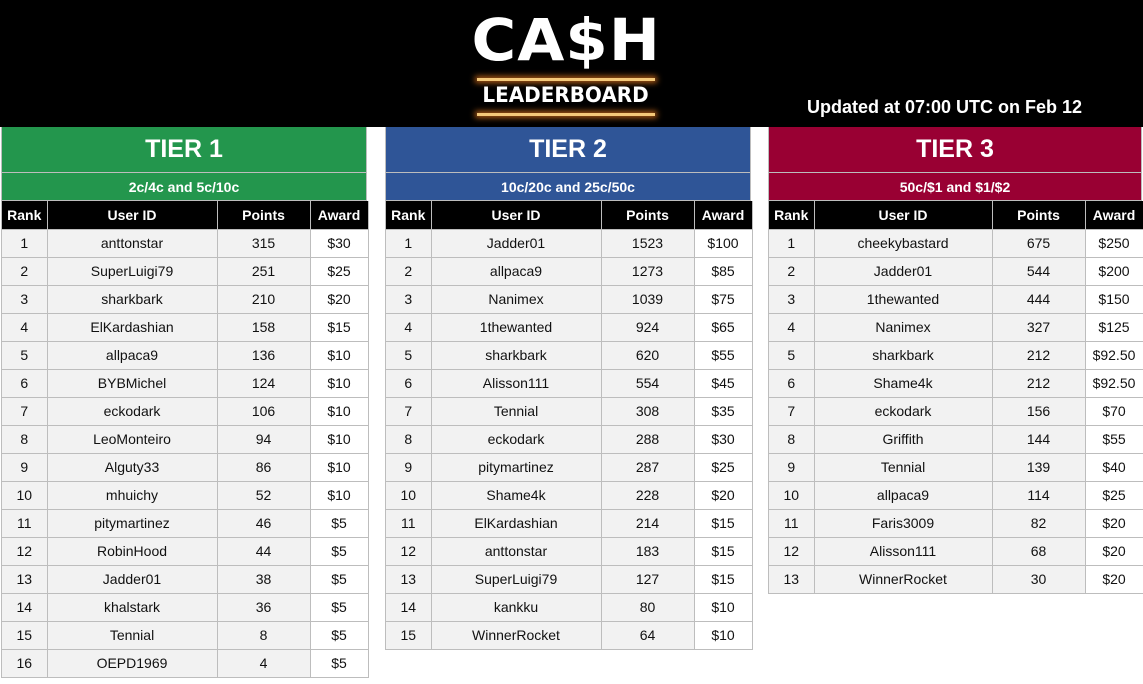  I want to click on table-row: 15 Tennial 8 $5, so click(185, 635).